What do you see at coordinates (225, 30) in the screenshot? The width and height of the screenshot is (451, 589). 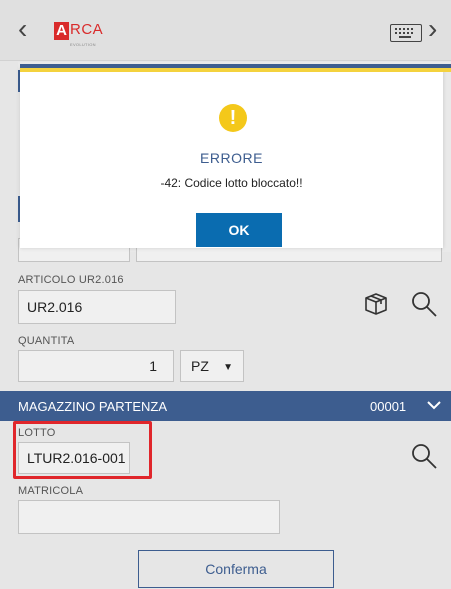 I see `top-bar: ‹ A RCA EVOLUTION ›` at bounding box center [225, 30].